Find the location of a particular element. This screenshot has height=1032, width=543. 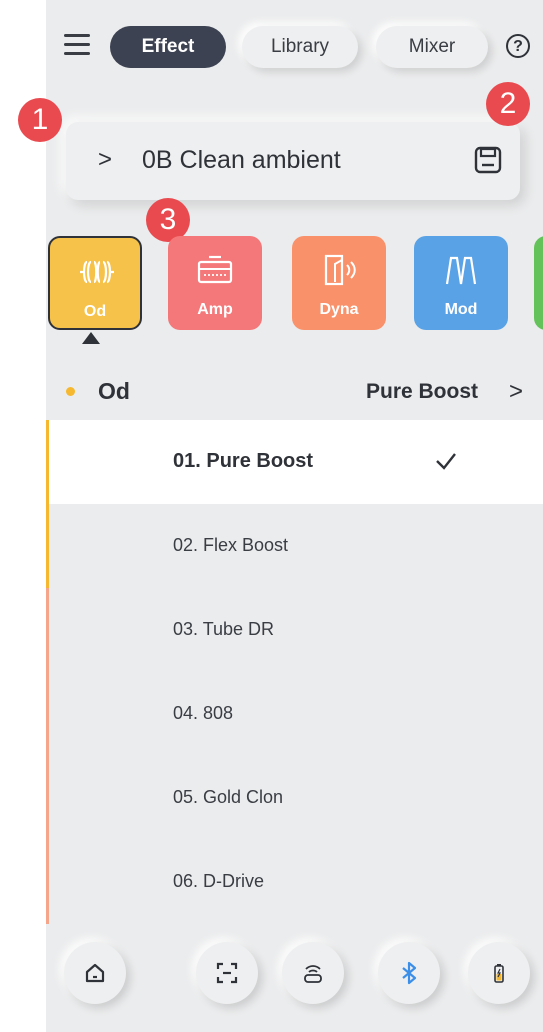

callout-badge-2: 2 is located at coordinates (508, 104).